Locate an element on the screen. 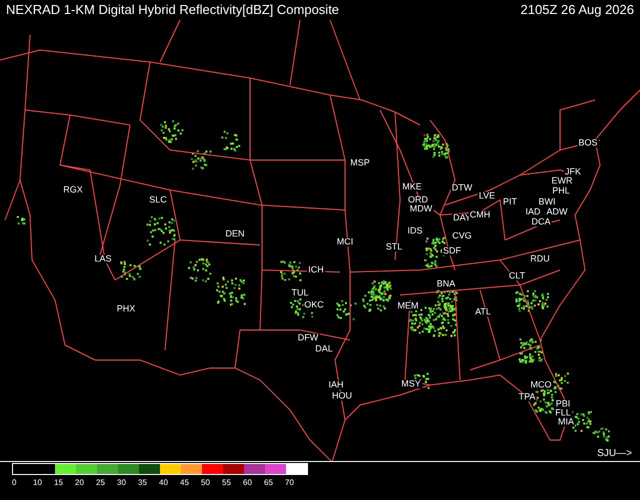 The image size is (640, 500). city-label: DTW is located at coordinates (462, 188).